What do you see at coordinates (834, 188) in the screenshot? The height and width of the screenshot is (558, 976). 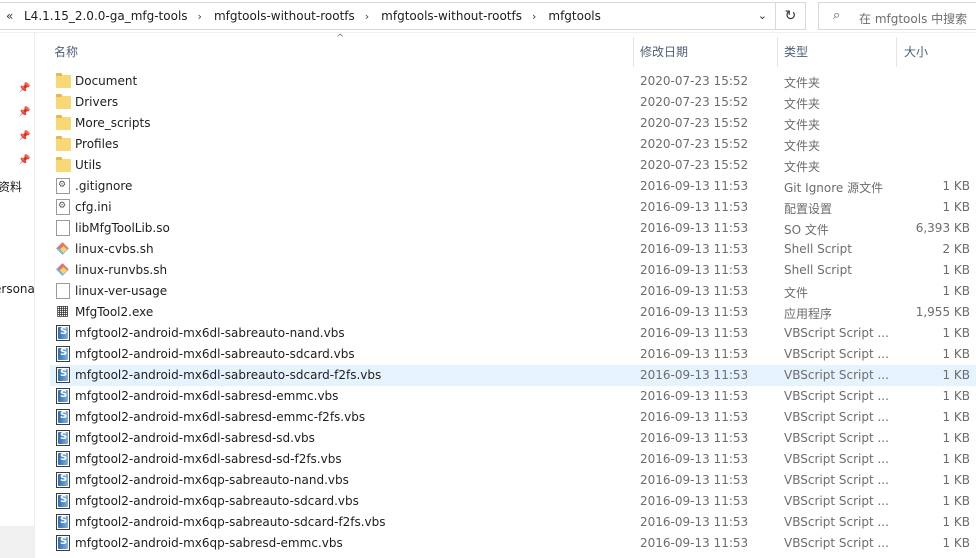 I see `file-type: Git Ignore 源文件` at bounding box center [834, 188].